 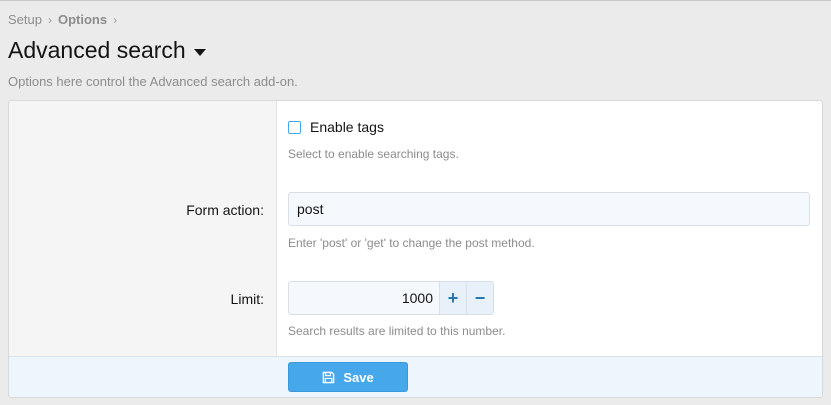 What do you see at coordinates (373, 154) in the screenshot?
I see `enable-tags-hint: Select to enable searching tags.` at bounding box center [373, 154].